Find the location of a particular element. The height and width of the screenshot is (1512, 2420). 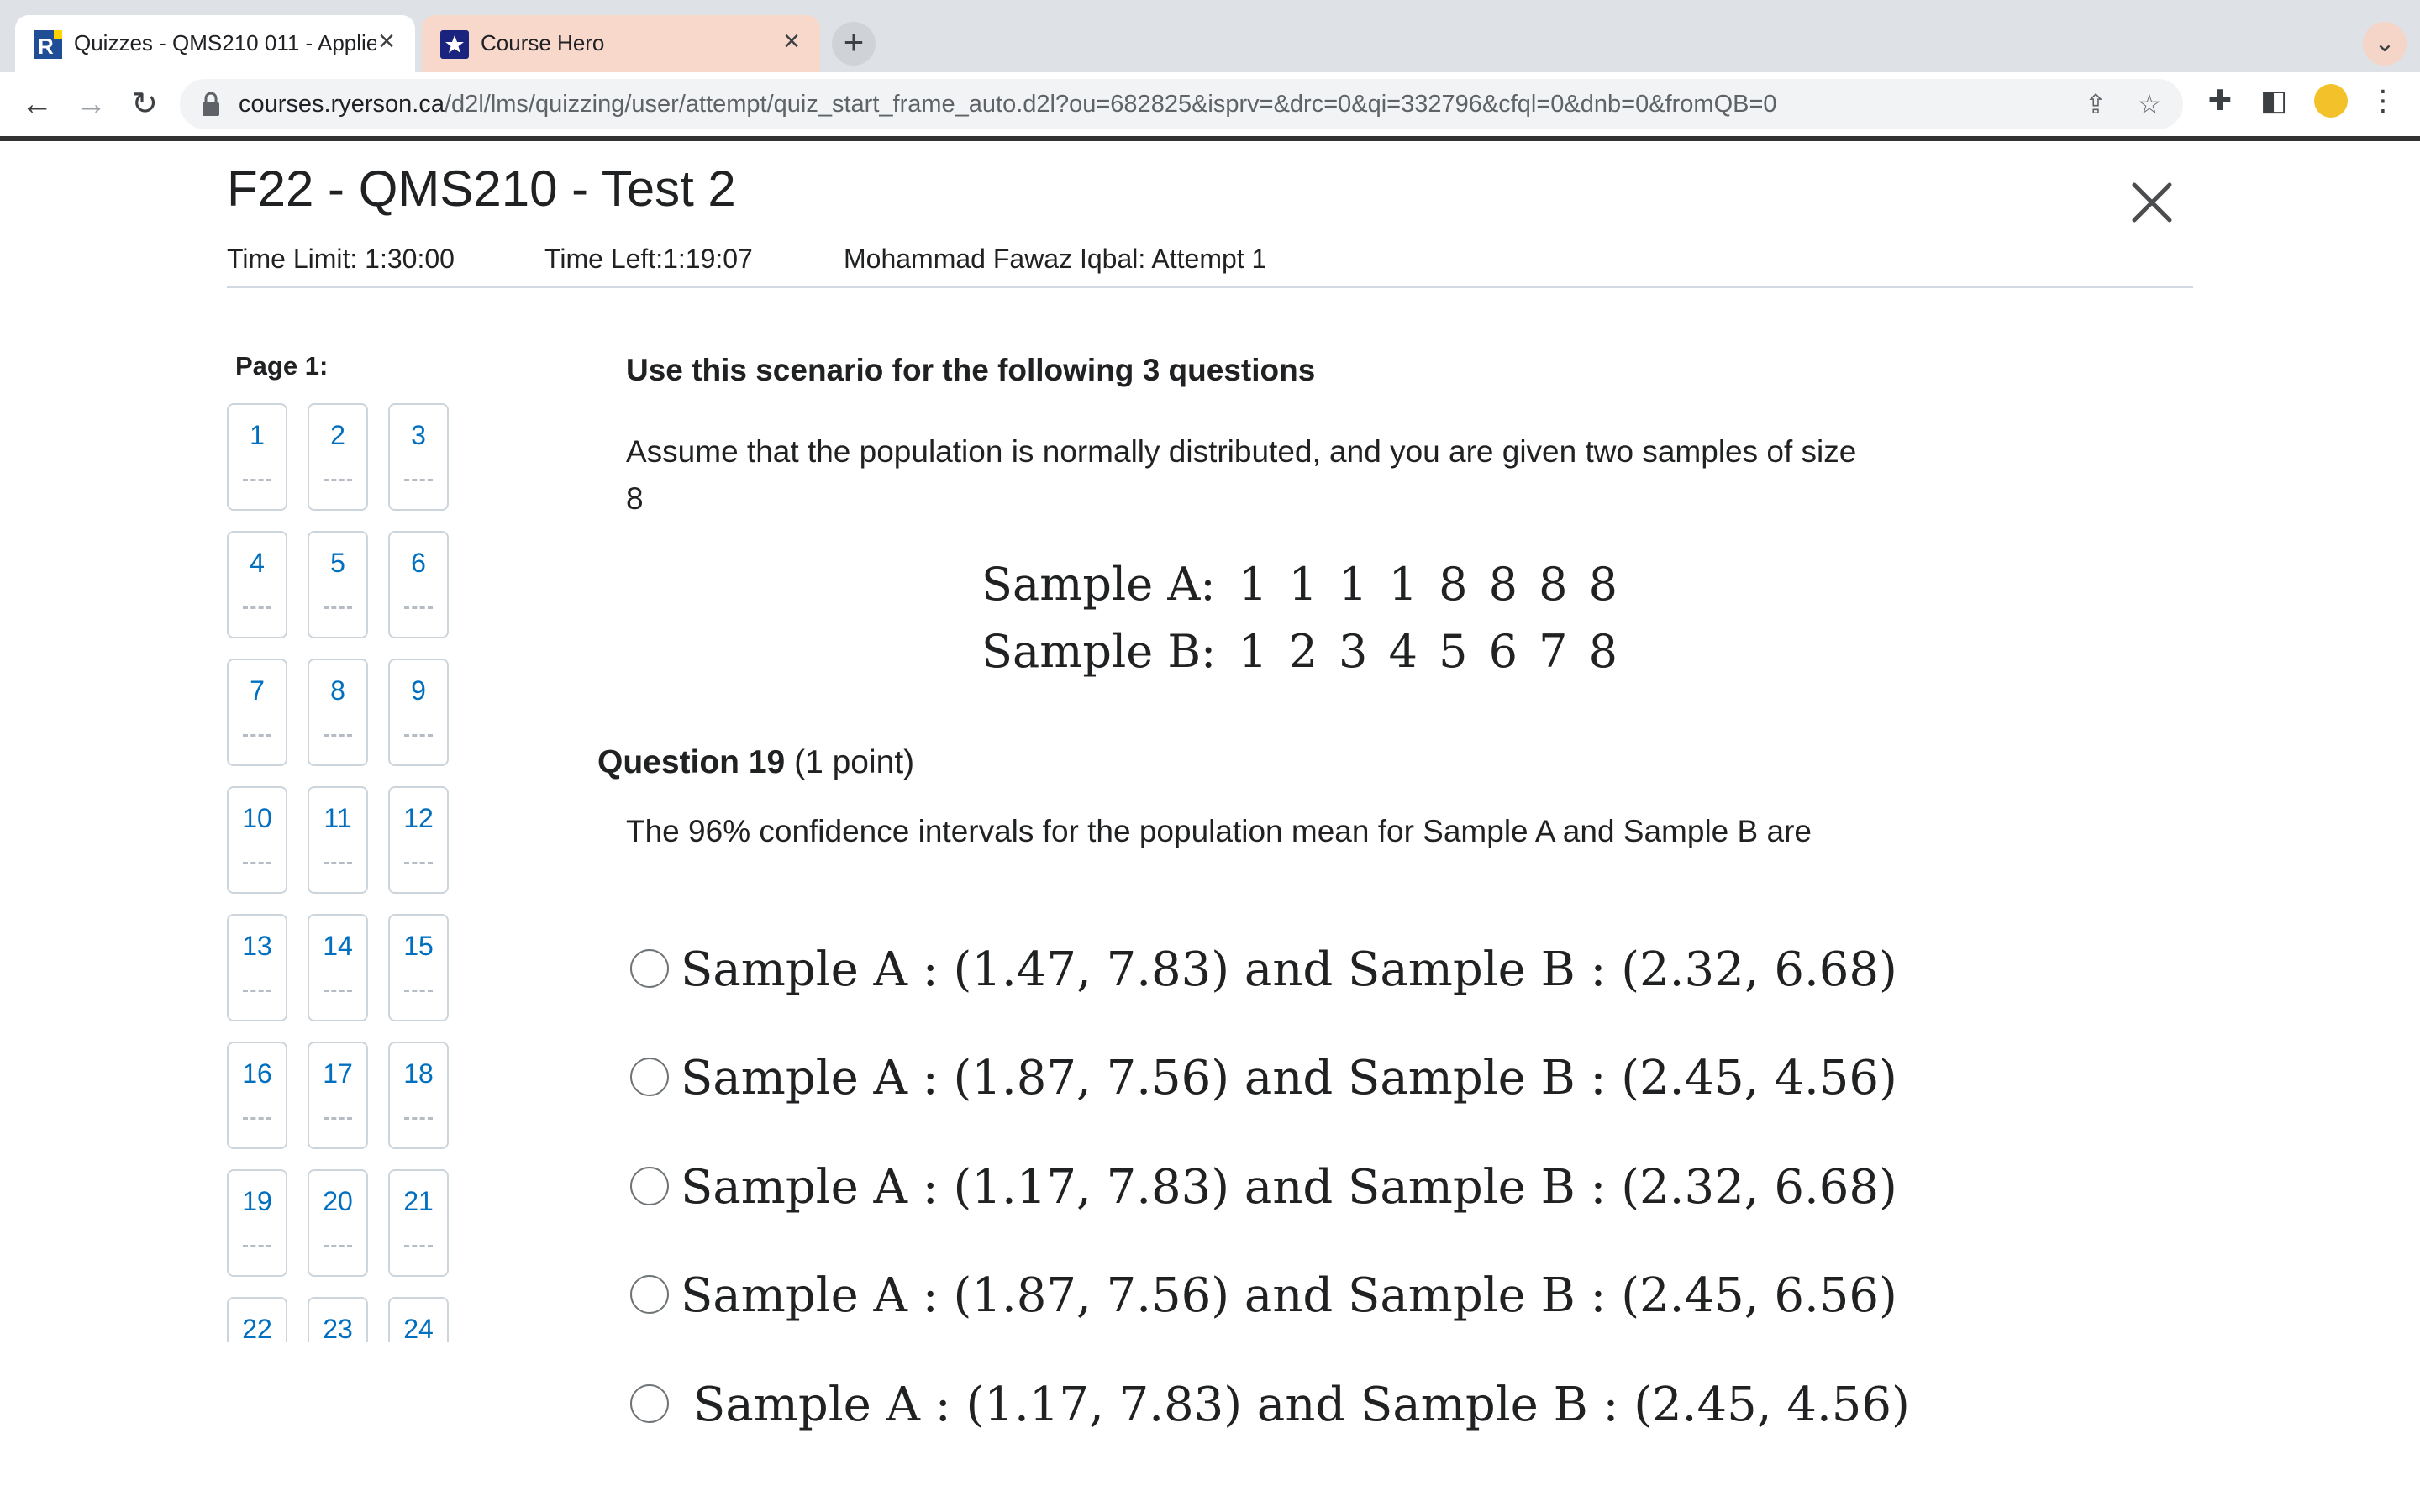

tab-search-chevron-icon: ⌄ is located at coordinates (2385, 44).